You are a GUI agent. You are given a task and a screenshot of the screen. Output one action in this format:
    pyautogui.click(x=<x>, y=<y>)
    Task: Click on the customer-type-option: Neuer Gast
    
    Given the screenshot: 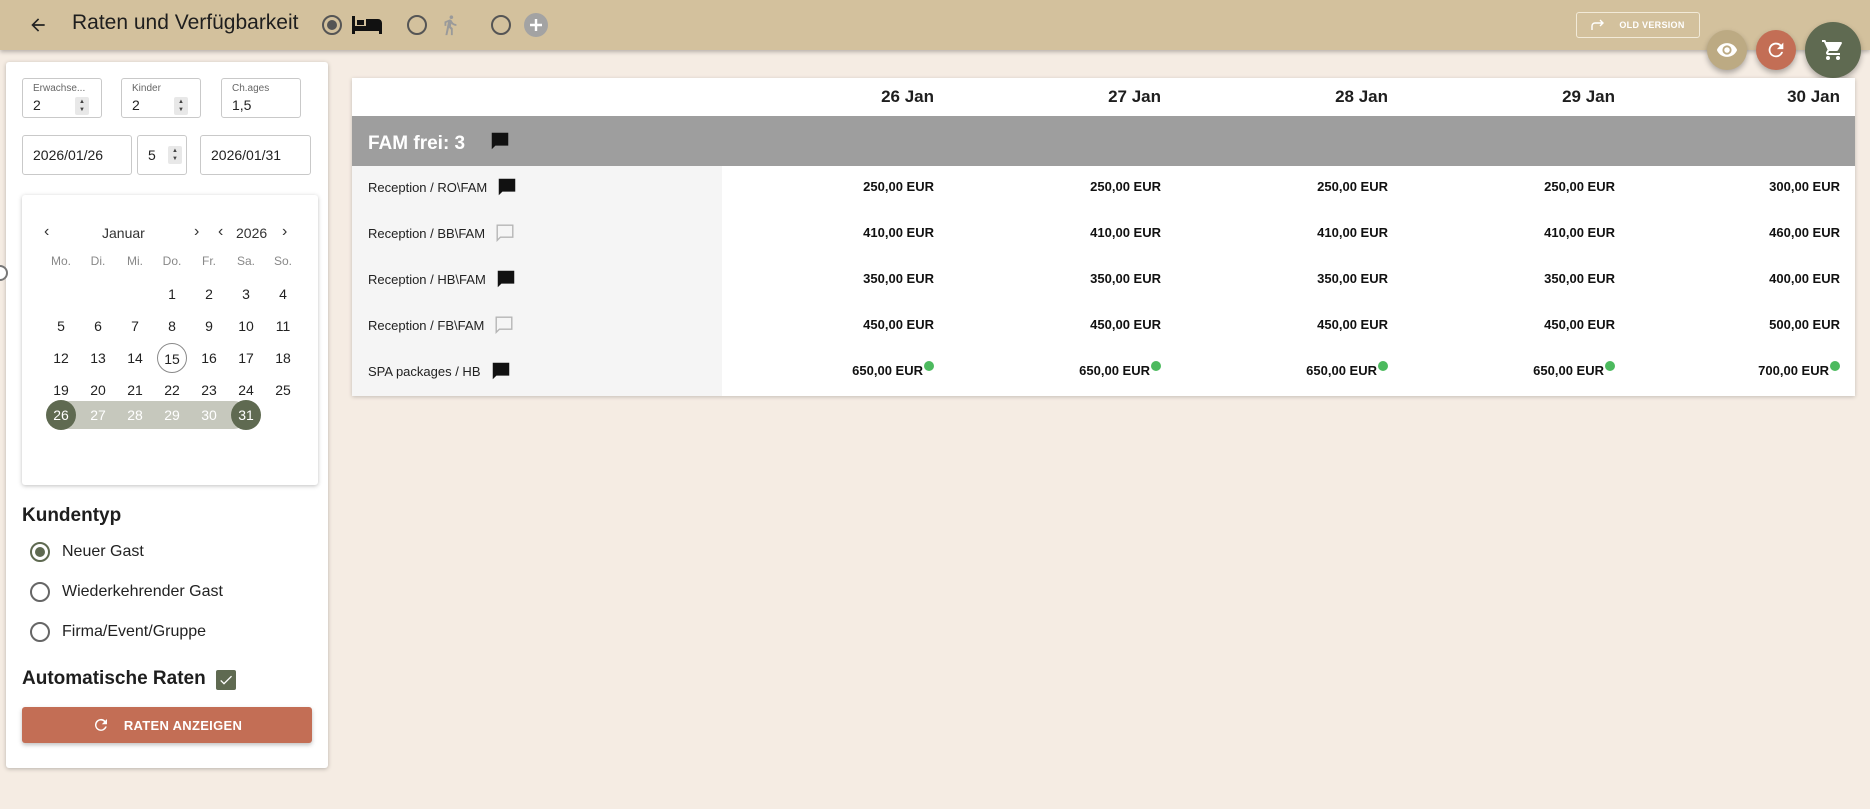 What is the action you would take?
    pyautogui.click(x=87, y=552)
    